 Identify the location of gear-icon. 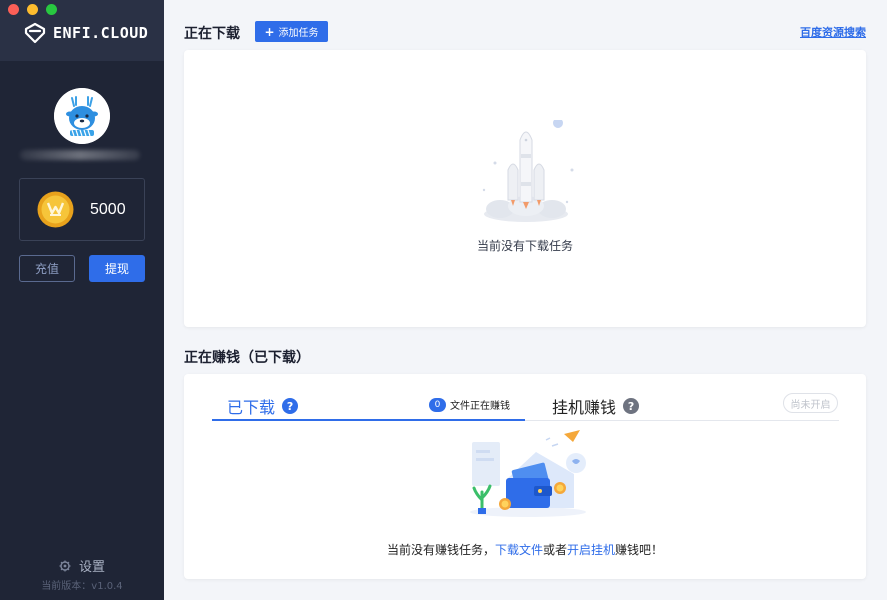
(65, 565).